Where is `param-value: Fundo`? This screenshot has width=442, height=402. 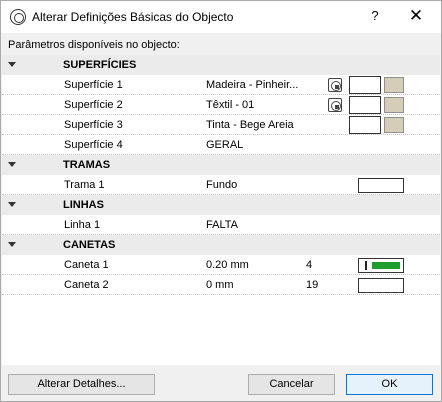
param-value: Fundo is located at coordinates (221, 185).